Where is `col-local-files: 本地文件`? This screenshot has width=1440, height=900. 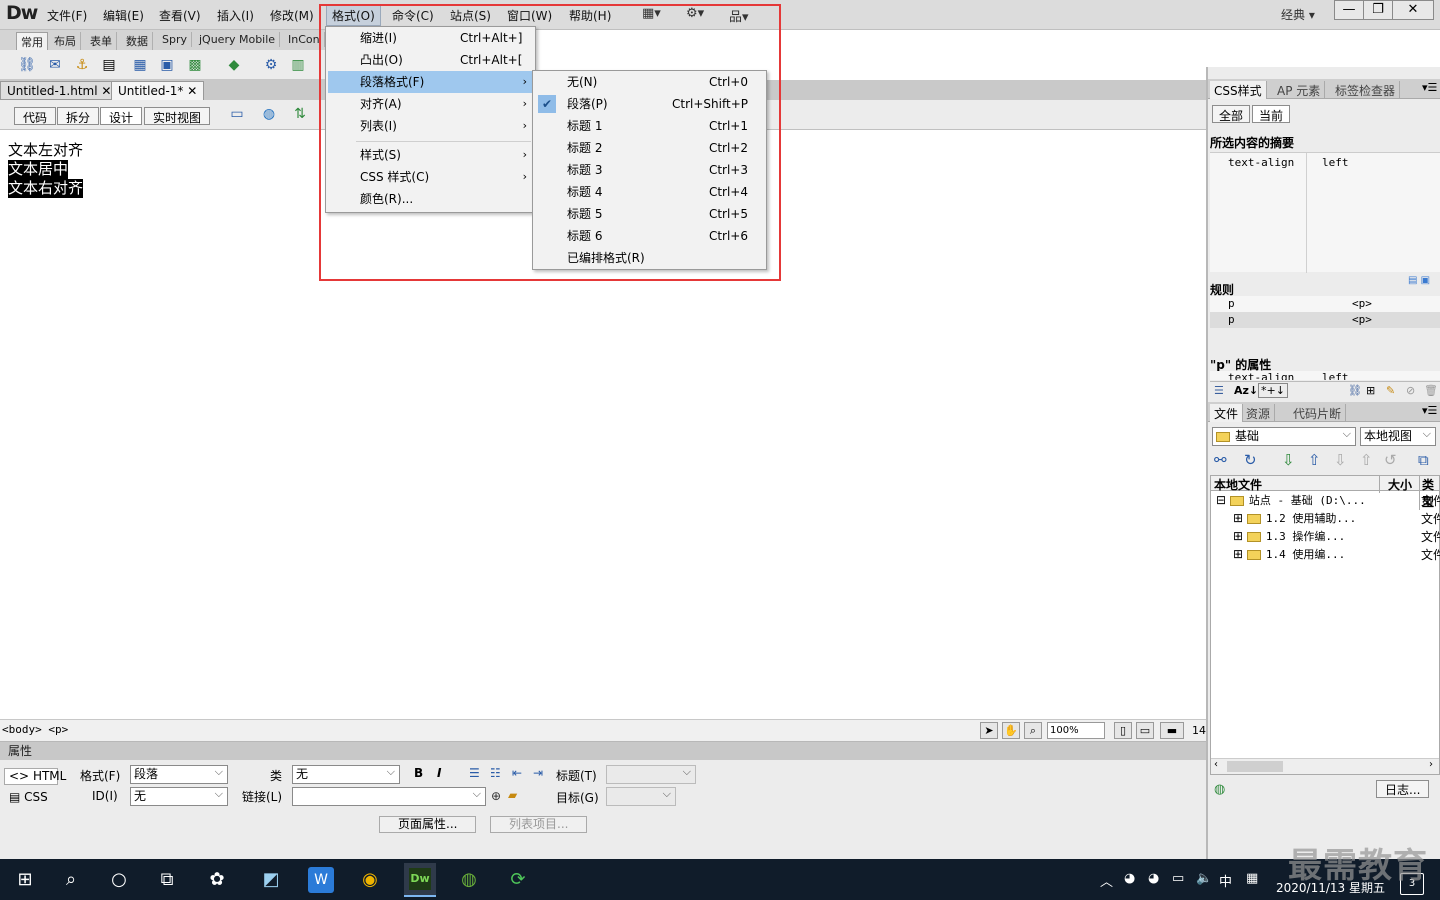
col-local-files: 本地文件 is located at coordinates (1238, 484).